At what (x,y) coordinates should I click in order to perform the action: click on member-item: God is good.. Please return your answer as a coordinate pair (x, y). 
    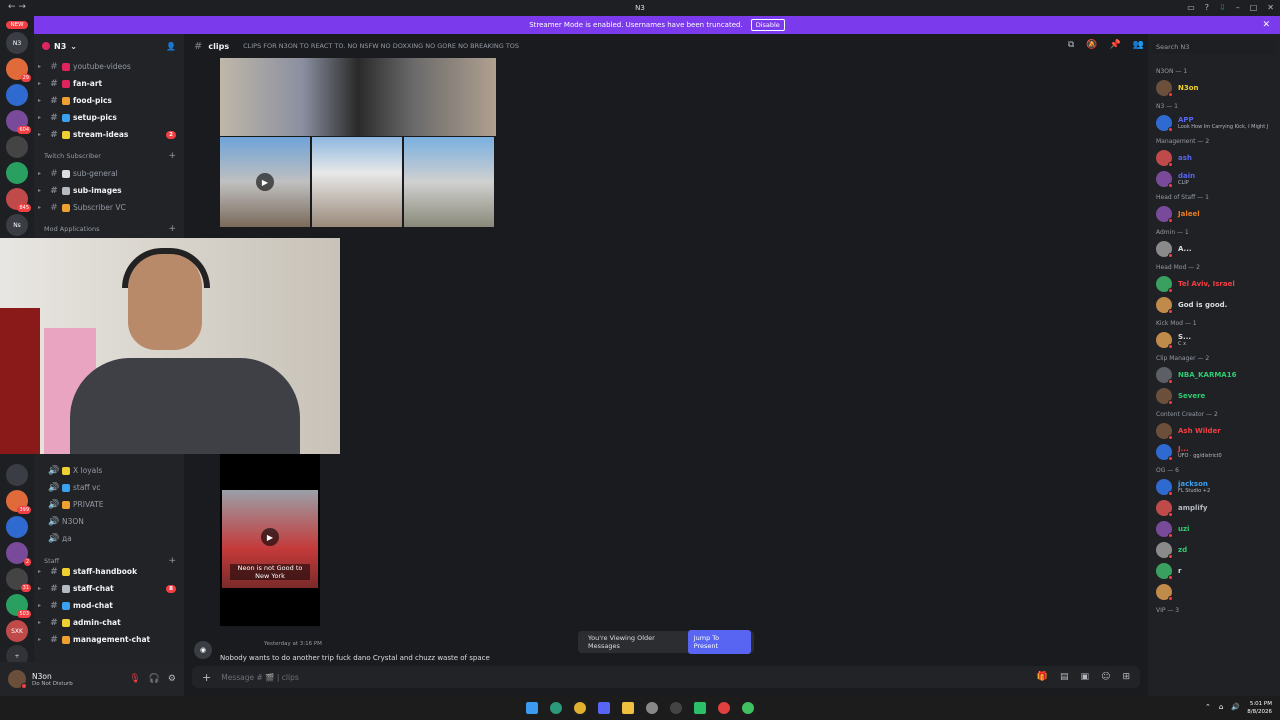
    Looking at the image, I should click on (1216, 305).